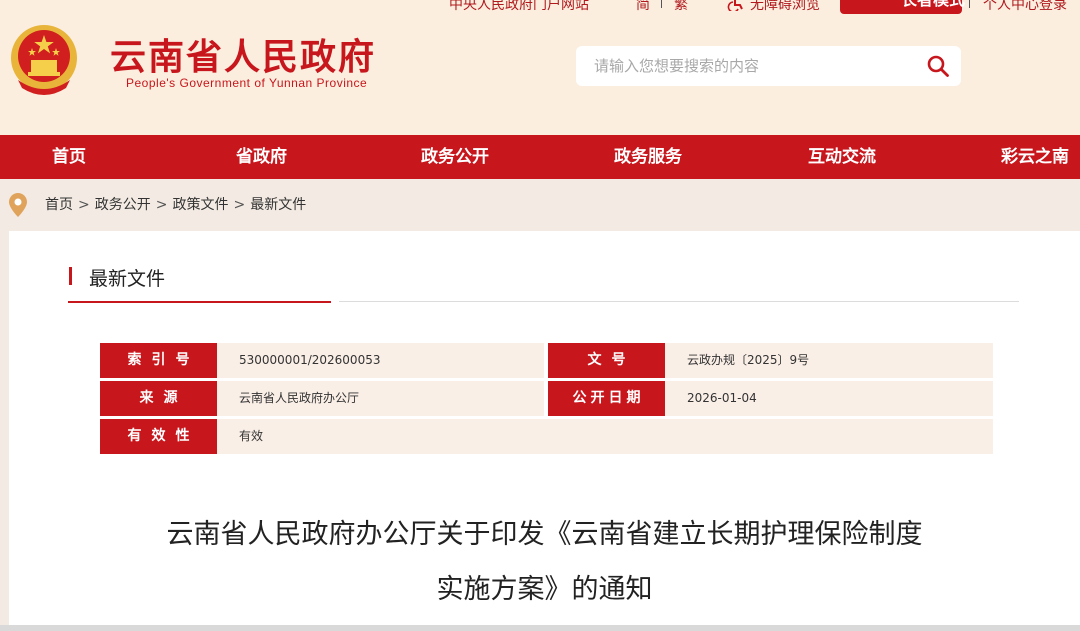  What do you see at coordinates (933, 7) in the screenshot?
I see `elder-mode-label: 长者模式` at bounding box center [933, 7].